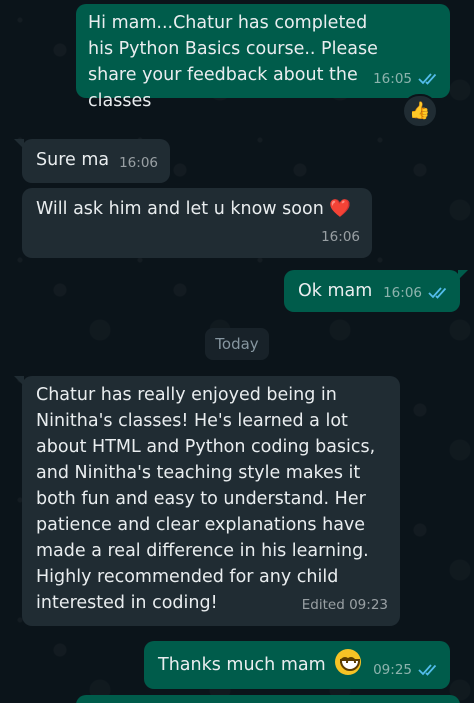 The width and height of the screenshot is (474, 703). I want to click on message-text: Will ask him and let u know soon, so click(180, 209).